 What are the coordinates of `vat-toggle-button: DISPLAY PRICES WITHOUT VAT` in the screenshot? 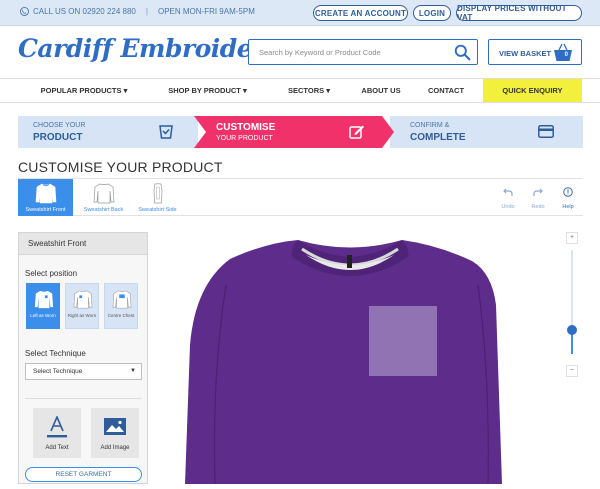 It's located at (519, 13).